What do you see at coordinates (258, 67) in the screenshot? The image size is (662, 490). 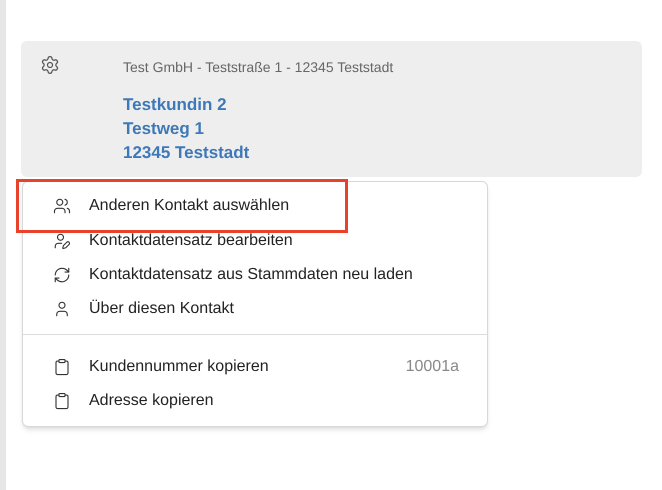 I see `company-line: Test GmbH - Teststraße 1 - 12345 Teststadt` at bounding box center [258, 67].